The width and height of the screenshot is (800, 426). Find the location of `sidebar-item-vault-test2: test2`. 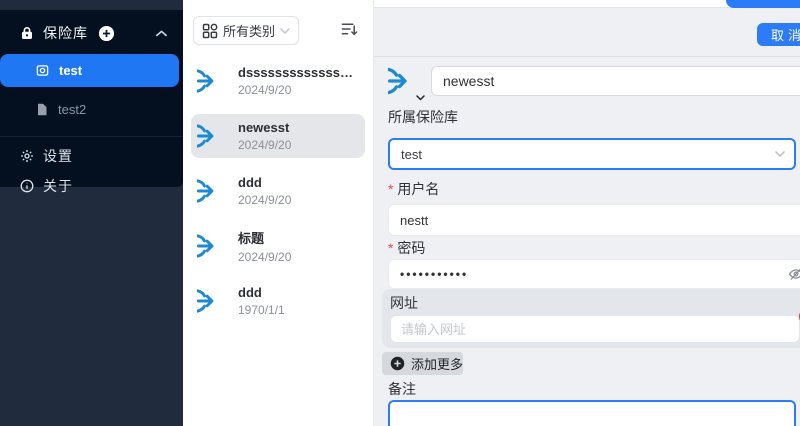

sidebar-item-vault-test2: test2 is located at coordinates (89, 109).